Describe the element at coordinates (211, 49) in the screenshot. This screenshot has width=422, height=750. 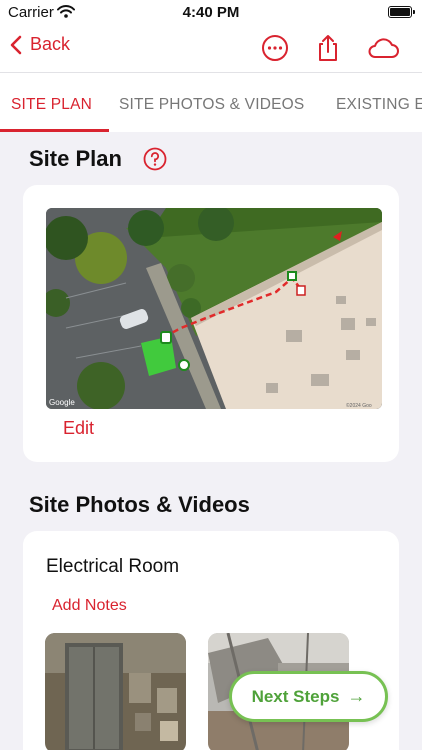
I see `navigation-bar: Back` at that location.